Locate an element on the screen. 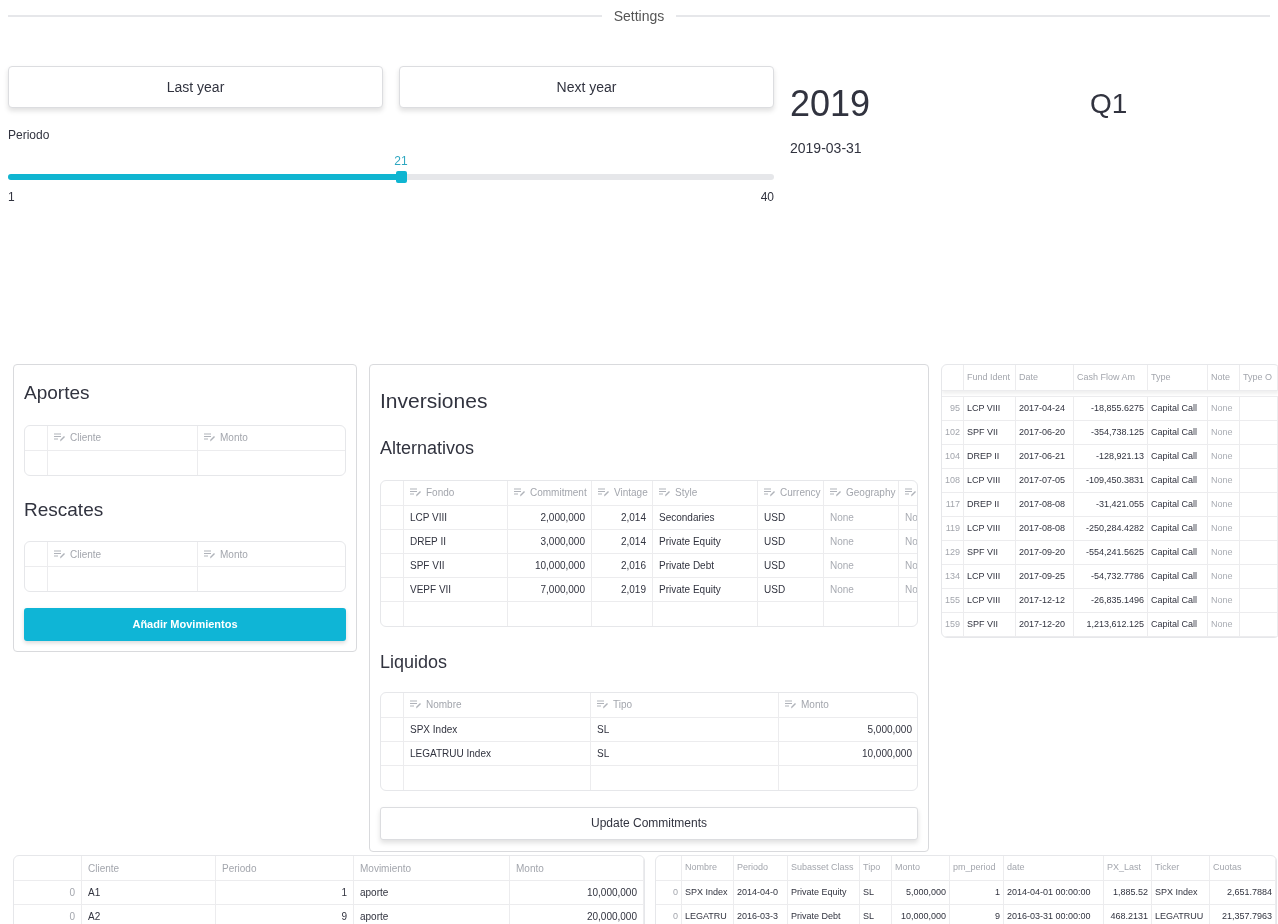 The height and width of the screenshot is (924, 1278). table-cell-text: 2016-03-31 00:00:00 is located at coordinates (1049, 916).